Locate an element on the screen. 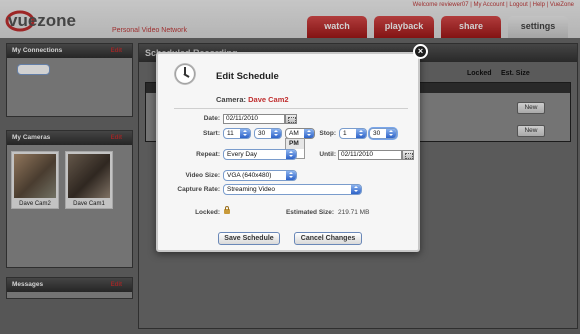 The image size is (580, 334). repeat-label: Repeat: is located at coordinates (208, 154).